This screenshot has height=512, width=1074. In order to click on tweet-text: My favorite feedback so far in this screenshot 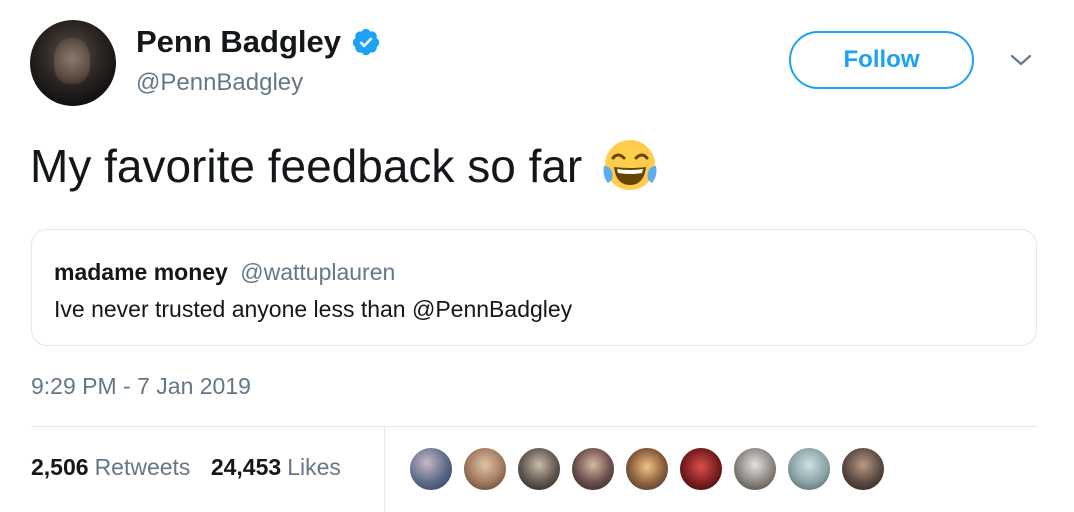, I will do `click(306, 166)`.